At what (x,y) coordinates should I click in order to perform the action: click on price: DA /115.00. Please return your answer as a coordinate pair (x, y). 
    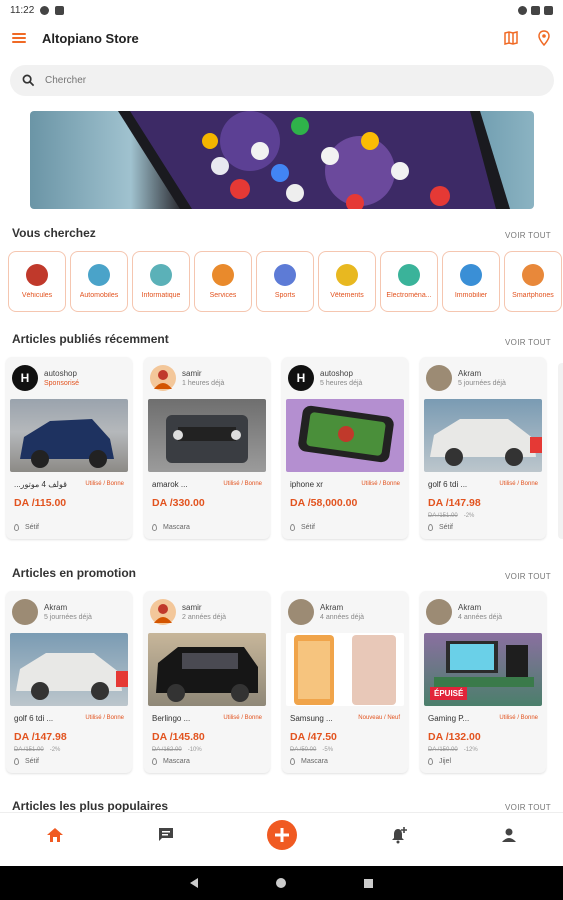
    Looking at the image, I should click on (40, 503).